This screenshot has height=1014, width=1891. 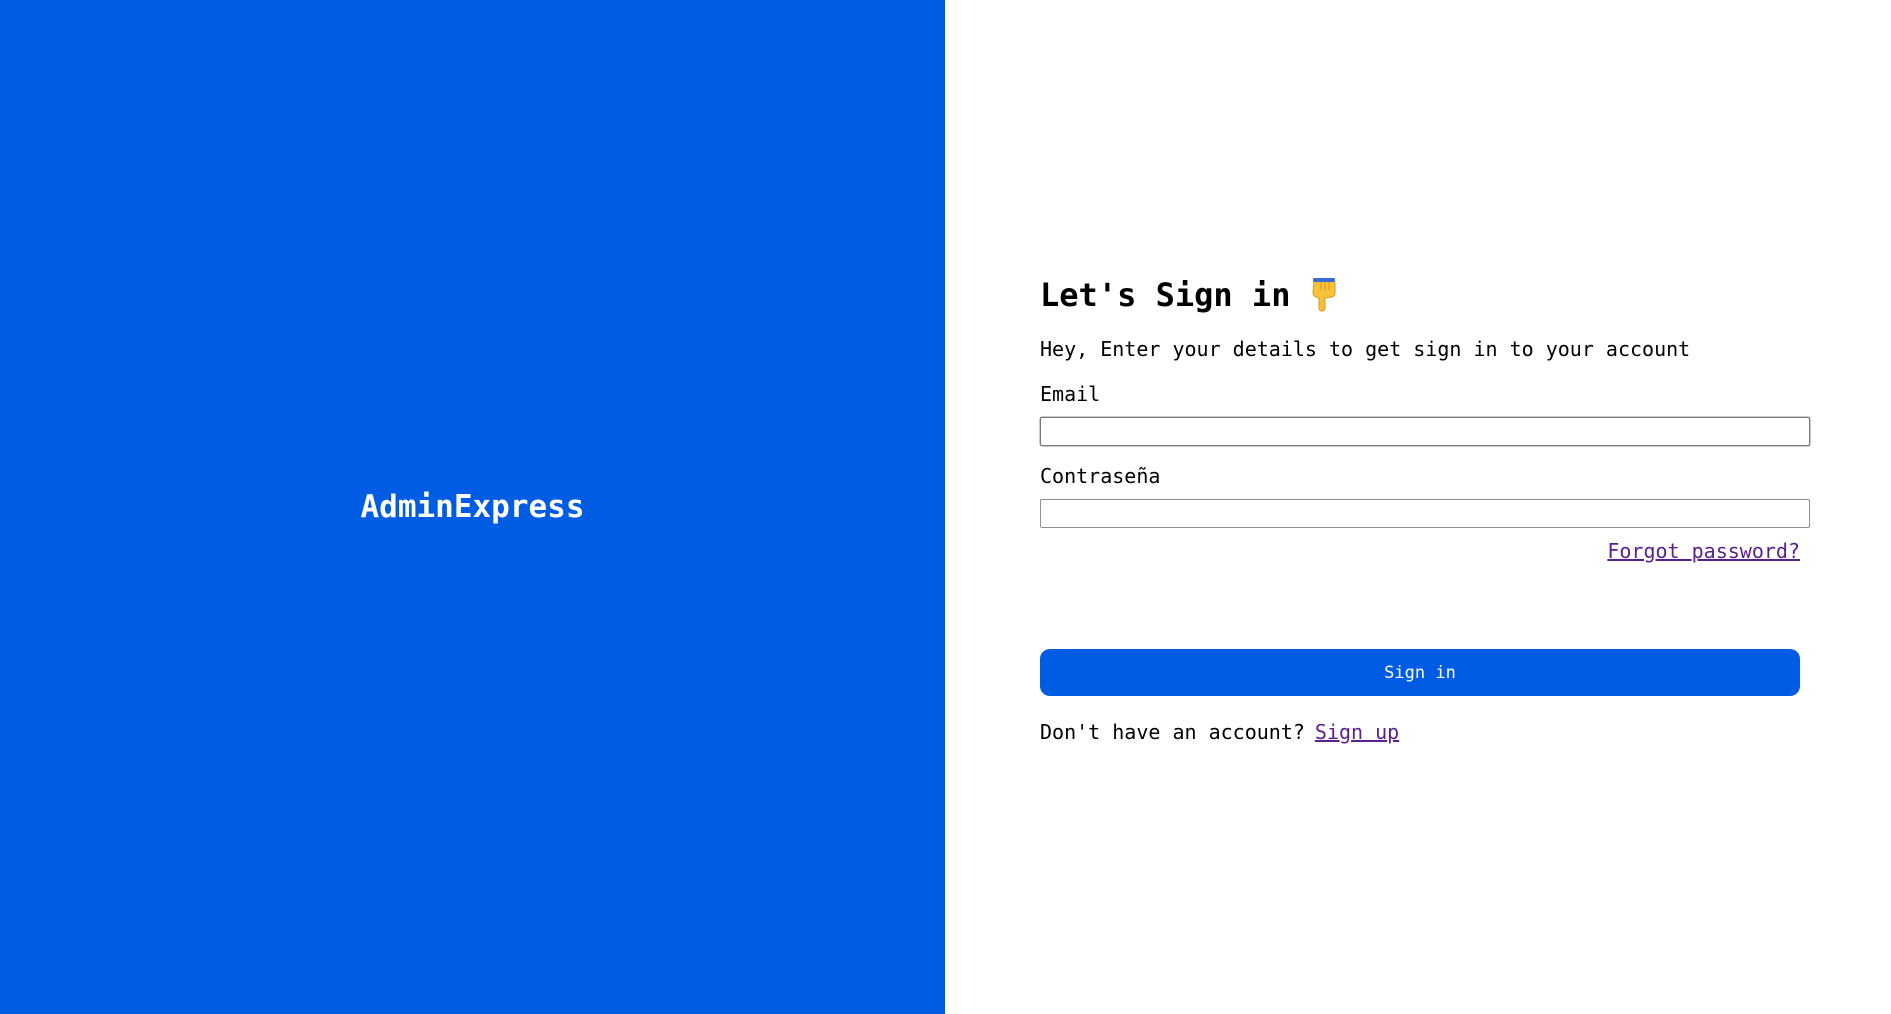 What do you see at coordinates (1100, 476) in the screenshot?
I see `password-label: Contraseña` at bounding box center [1100, 476].